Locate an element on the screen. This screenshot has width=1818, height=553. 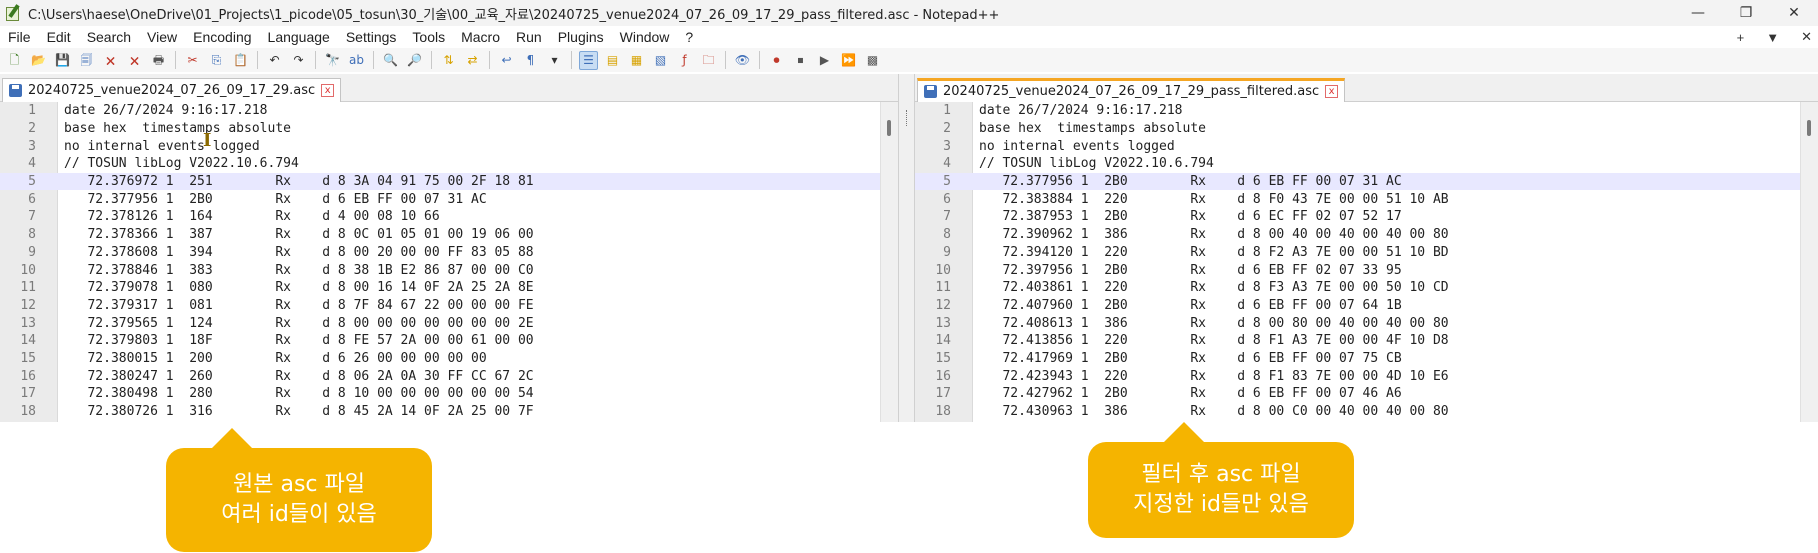
stop-macro-icon: ⏹ is located at coordinates (800, 60).